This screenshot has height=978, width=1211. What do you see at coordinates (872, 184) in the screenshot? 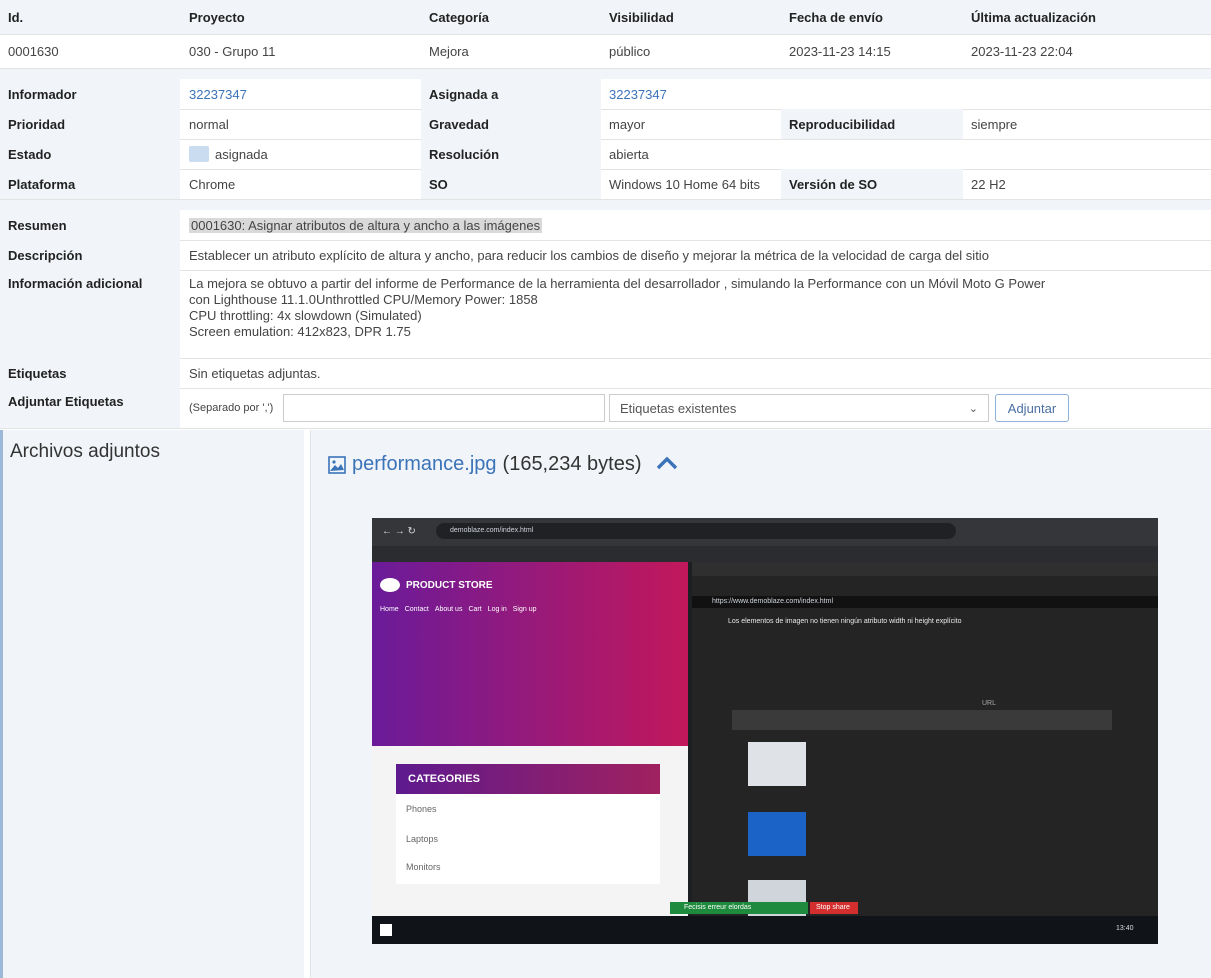
I see `os-version-label: Versión de SO` at bounding box center [872, 184].